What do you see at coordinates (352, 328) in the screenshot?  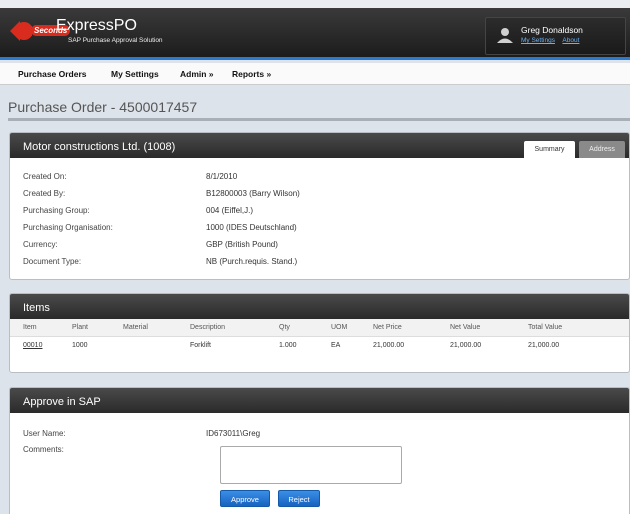 I see `column-header: UOM` at bounding box center [352, 328].